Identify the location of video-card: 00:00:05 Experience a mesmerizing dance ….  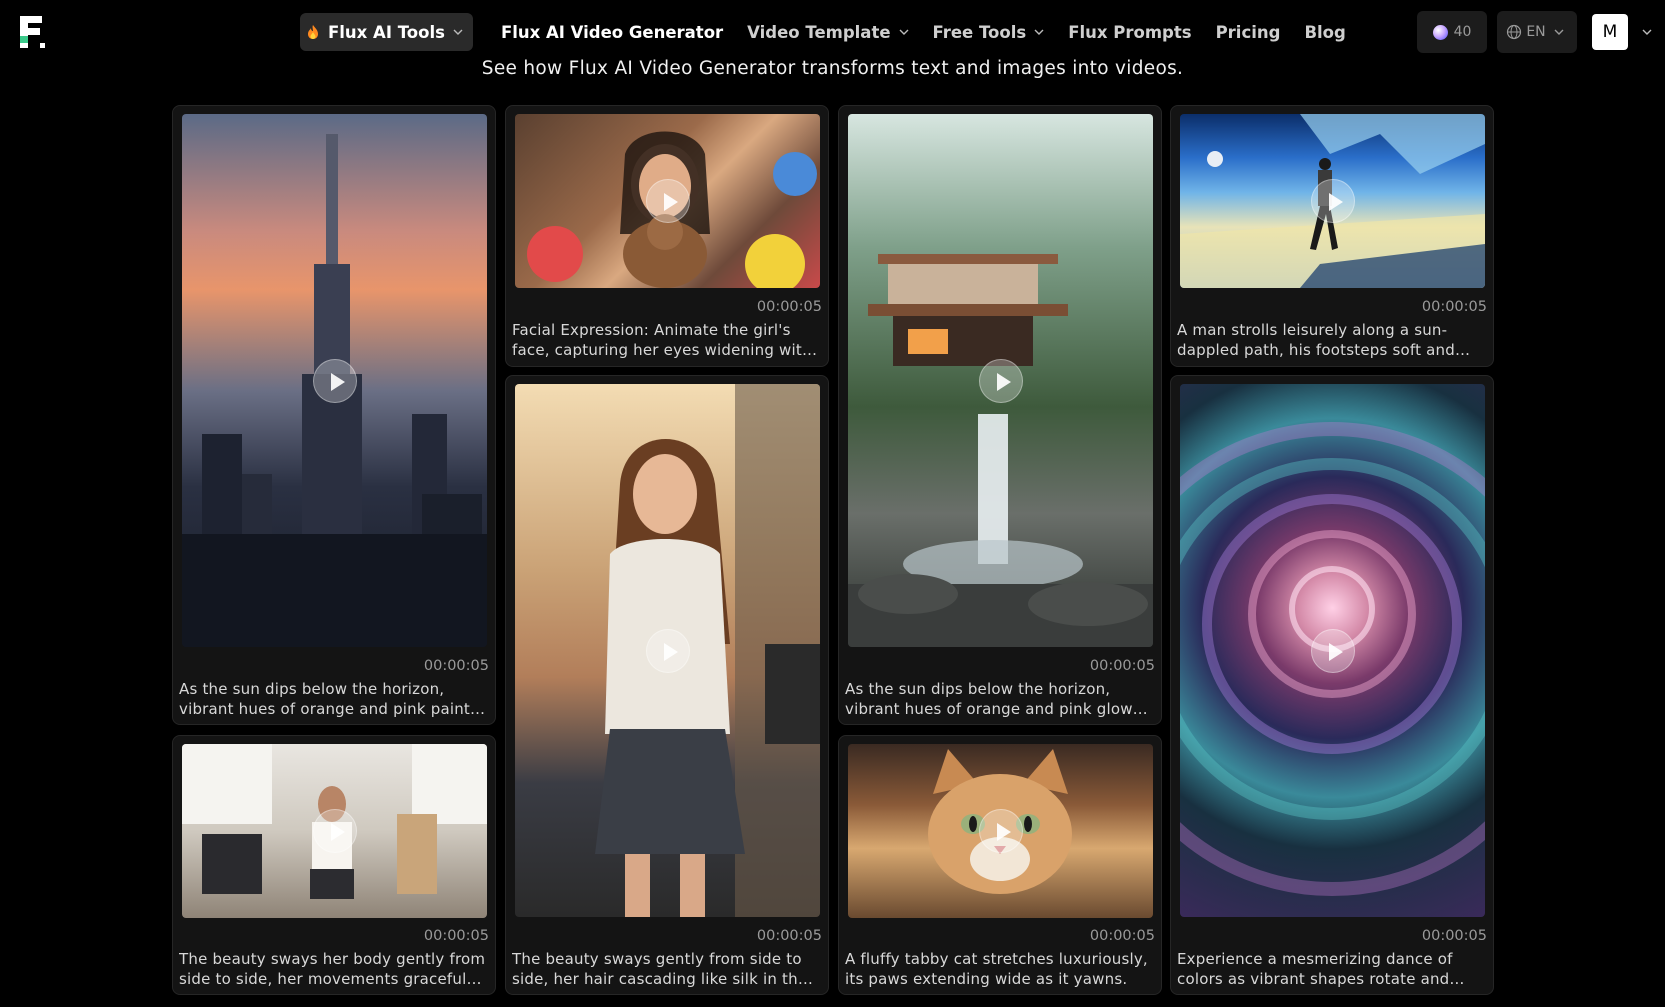
(1332, 685).